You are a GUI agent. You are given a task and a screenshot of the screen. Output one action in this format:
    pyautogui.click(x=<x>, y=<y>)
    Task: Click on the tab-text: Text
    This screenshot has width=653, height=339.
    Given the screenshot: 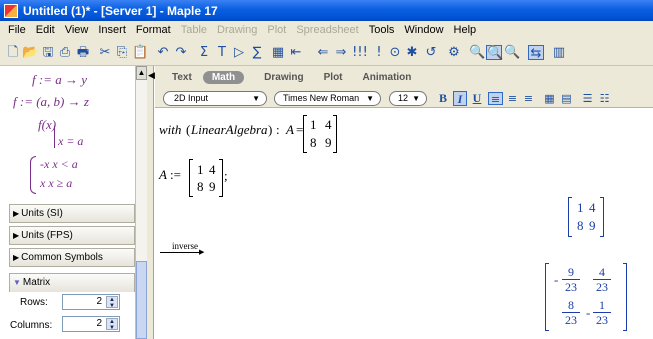 What is the action you would take?
    pyautogui.click(x=182, y=77)
    